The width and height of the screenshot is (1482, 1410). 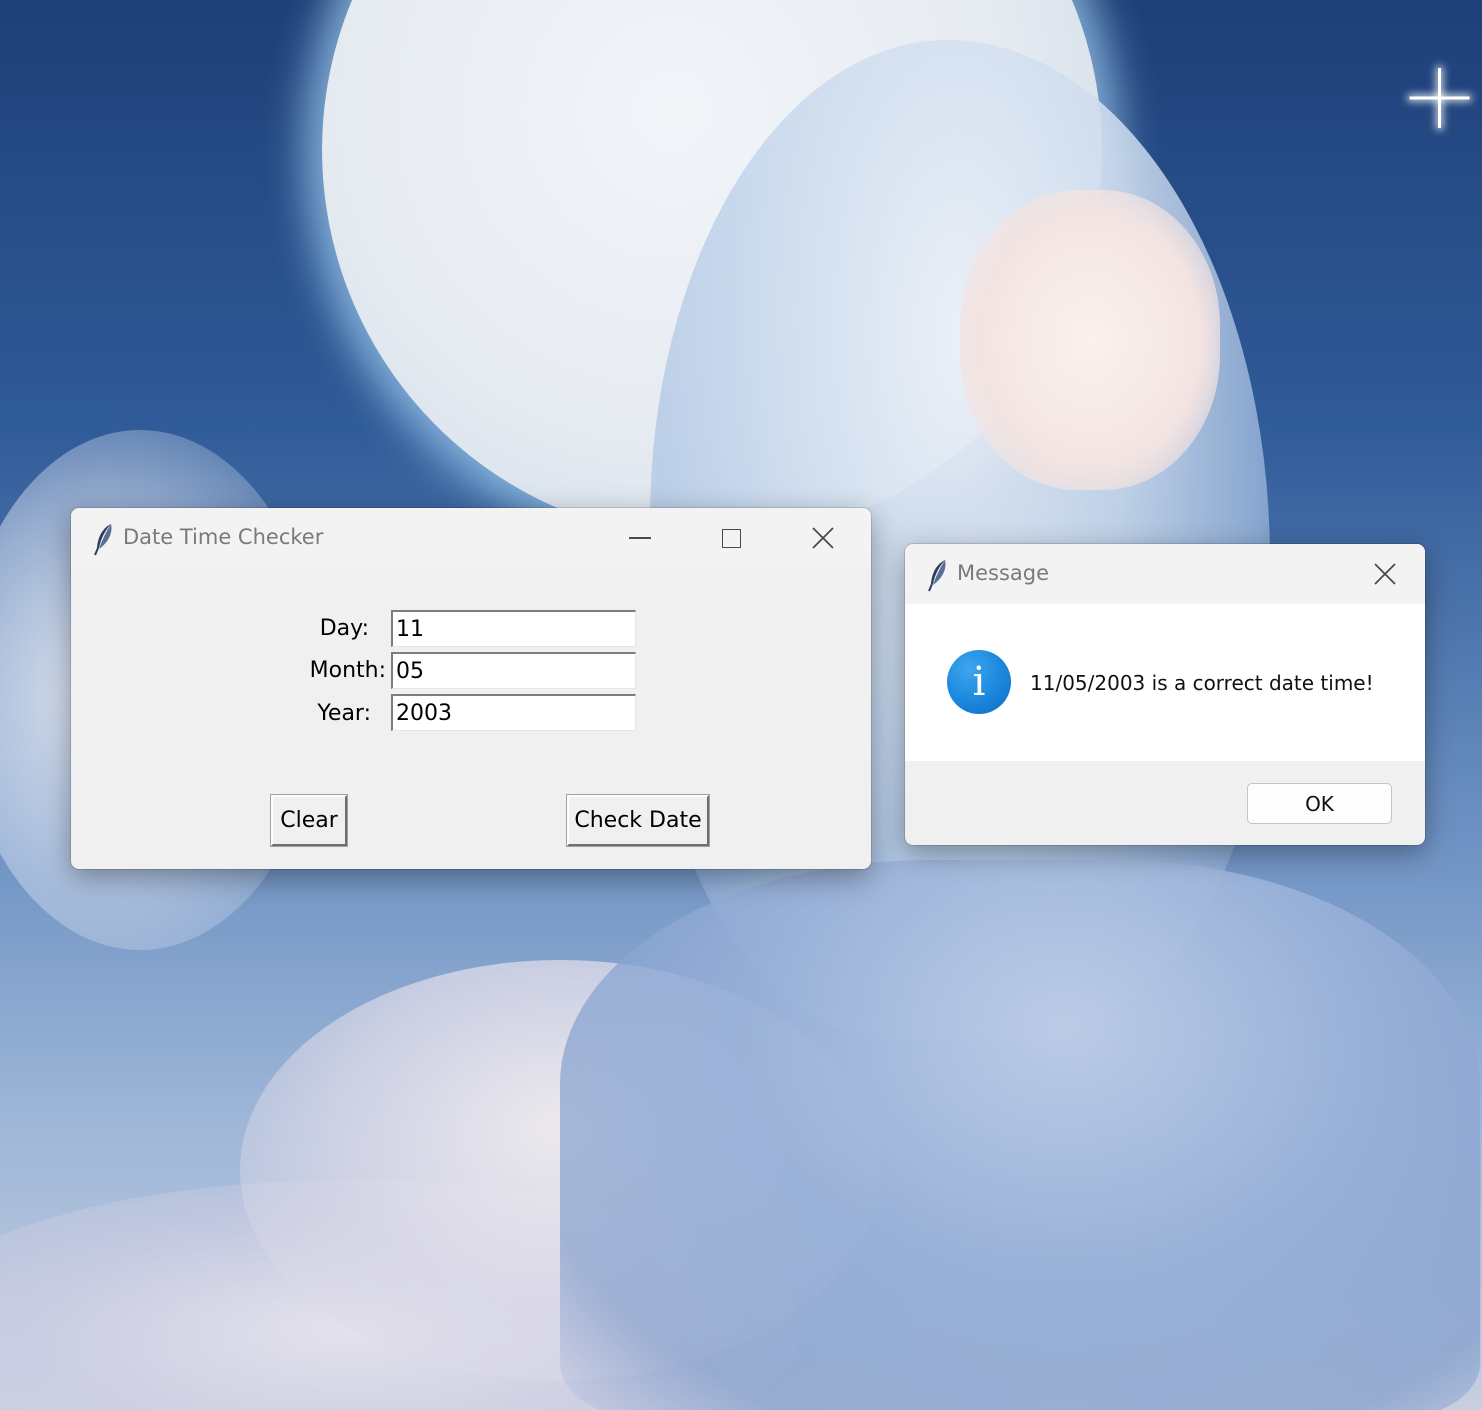 I want to click on maximize-icon, so click(x=731, y=538).